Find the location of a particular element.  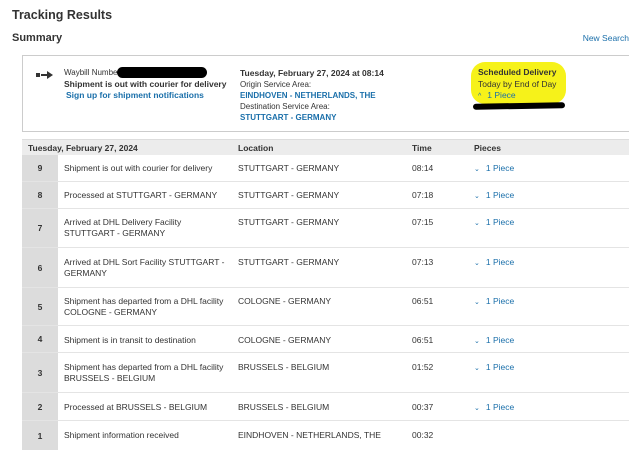

row-time: 07:13 is located at coordinates (423, 262).